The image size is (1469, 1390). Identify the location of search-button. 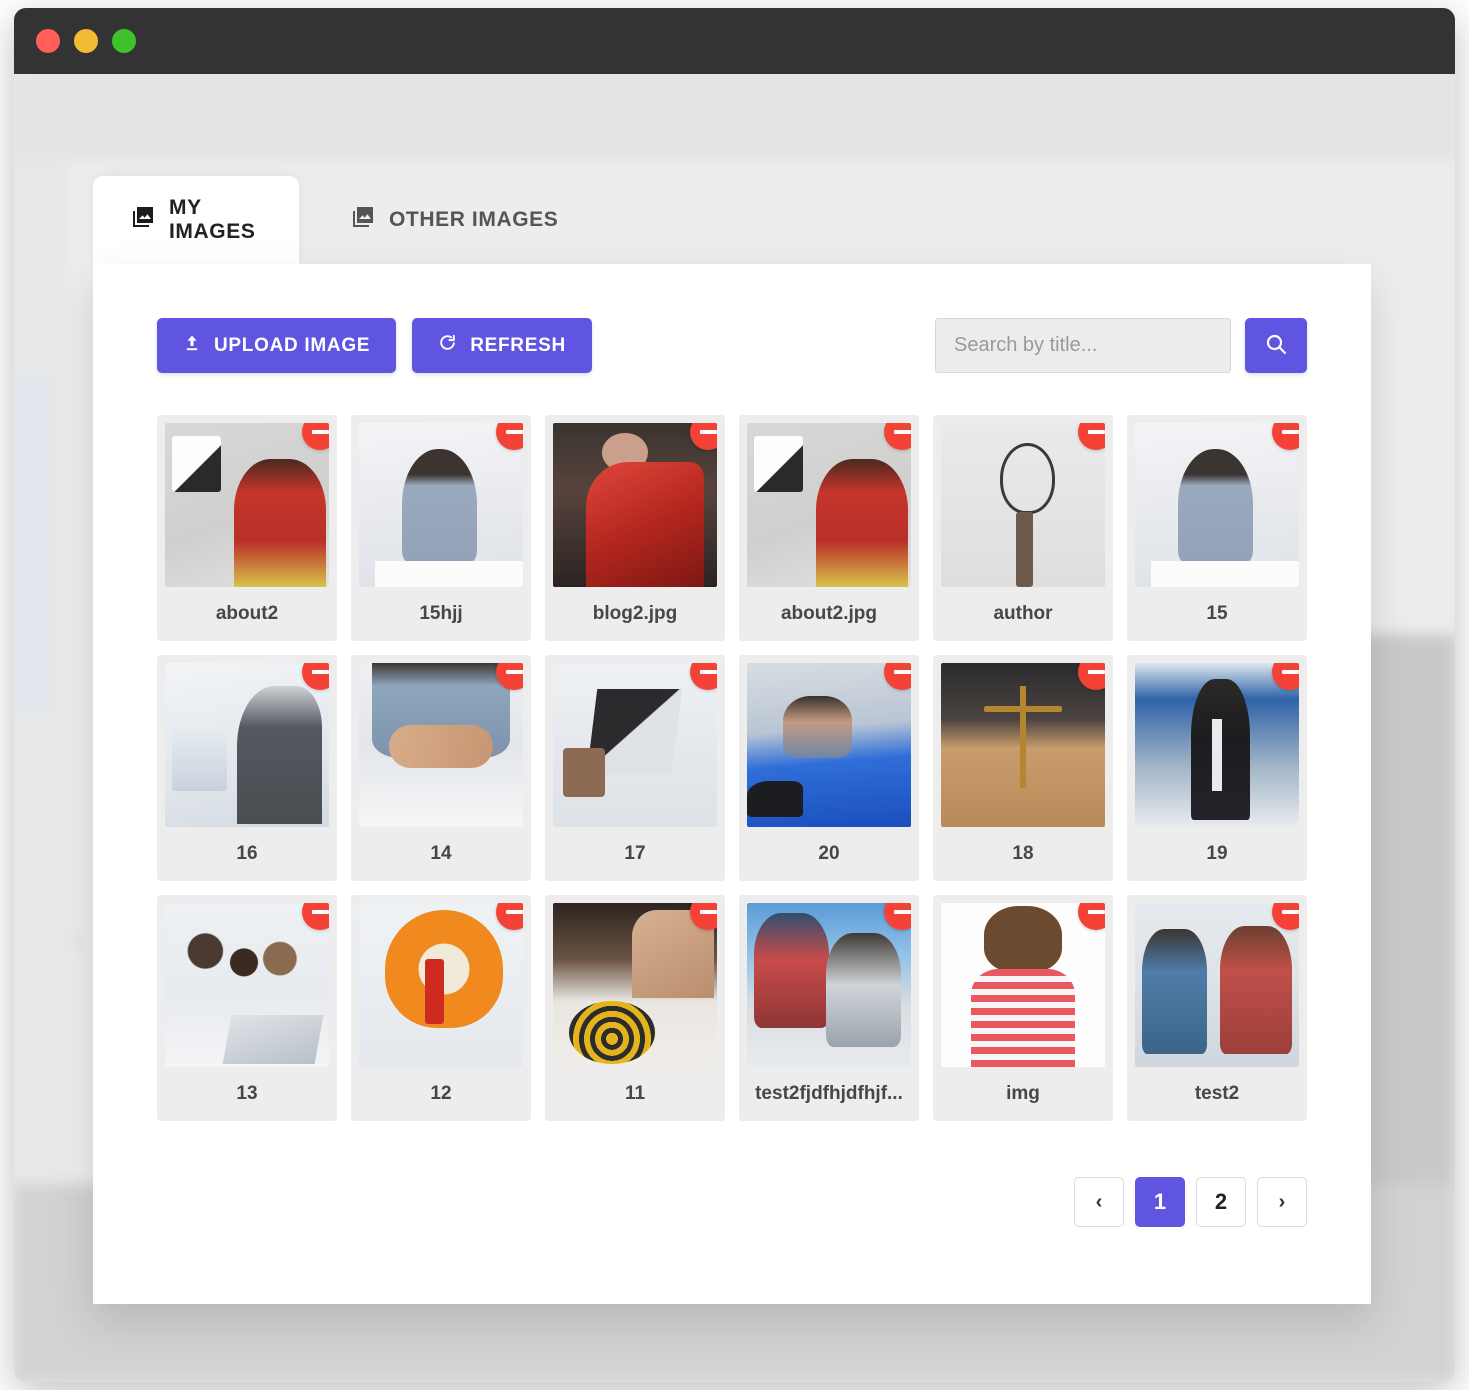
(1276, 345).